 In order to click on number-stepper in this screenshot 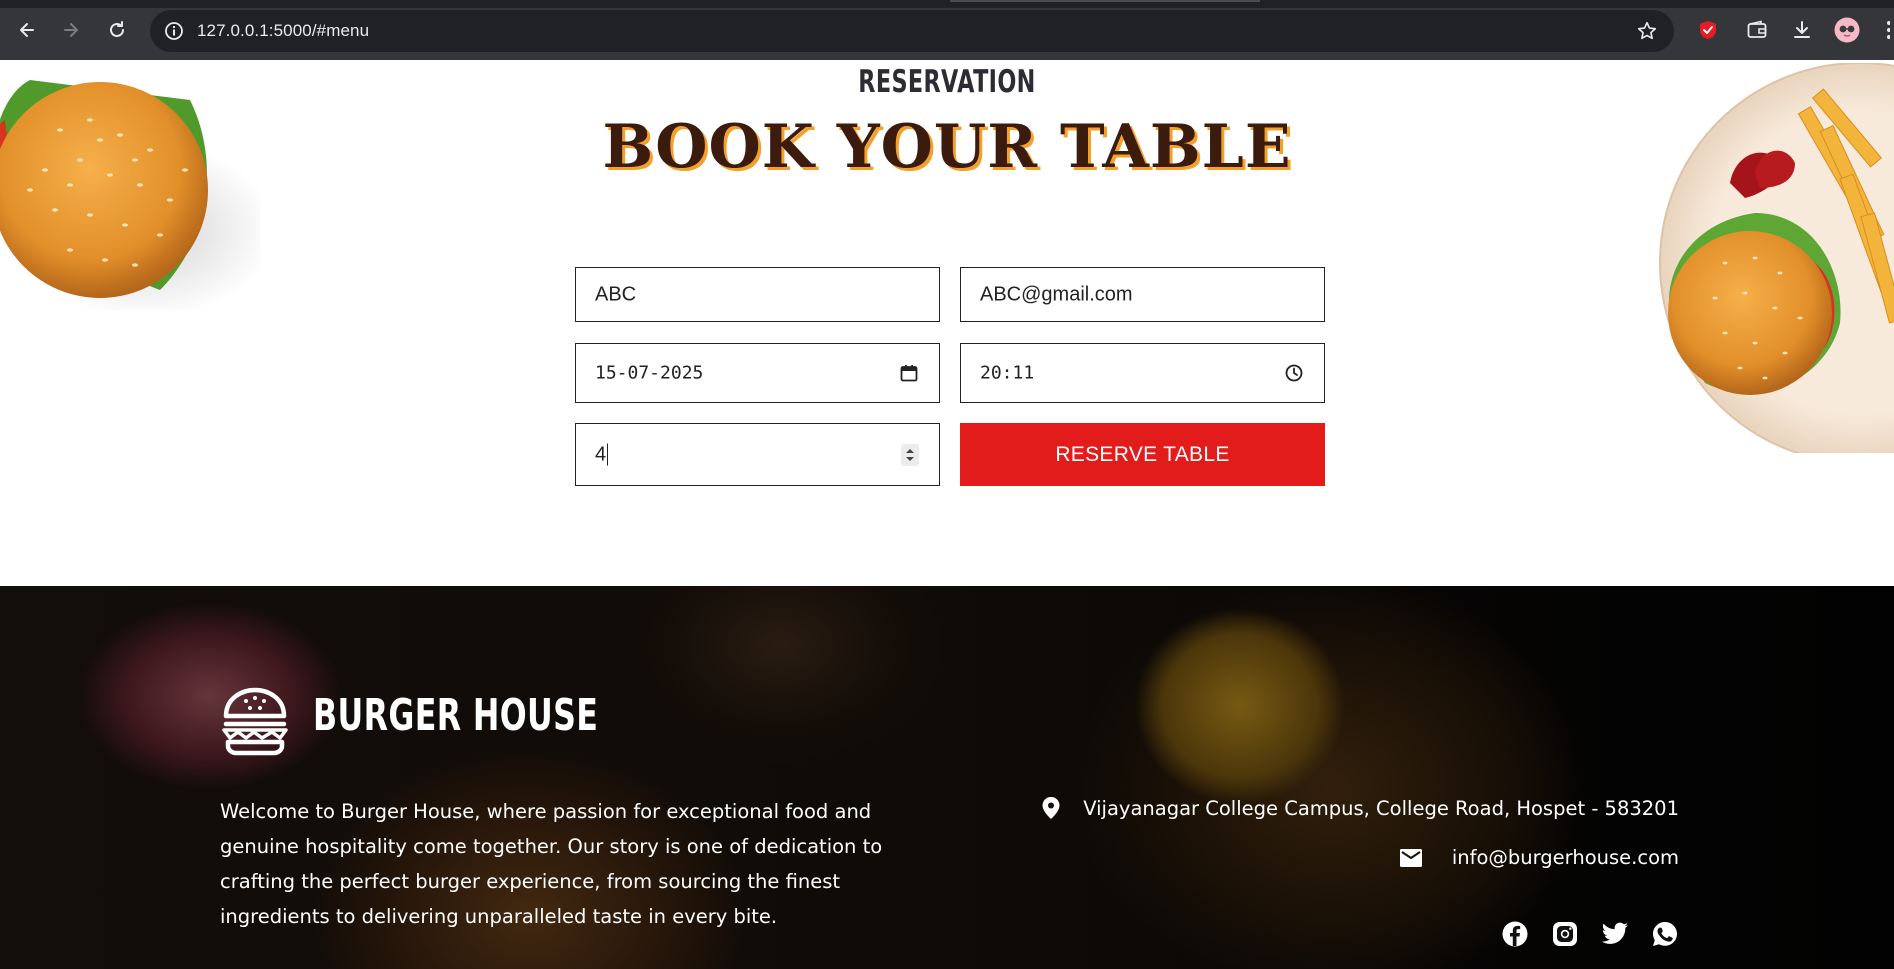, I will do `click(910, 454)`.